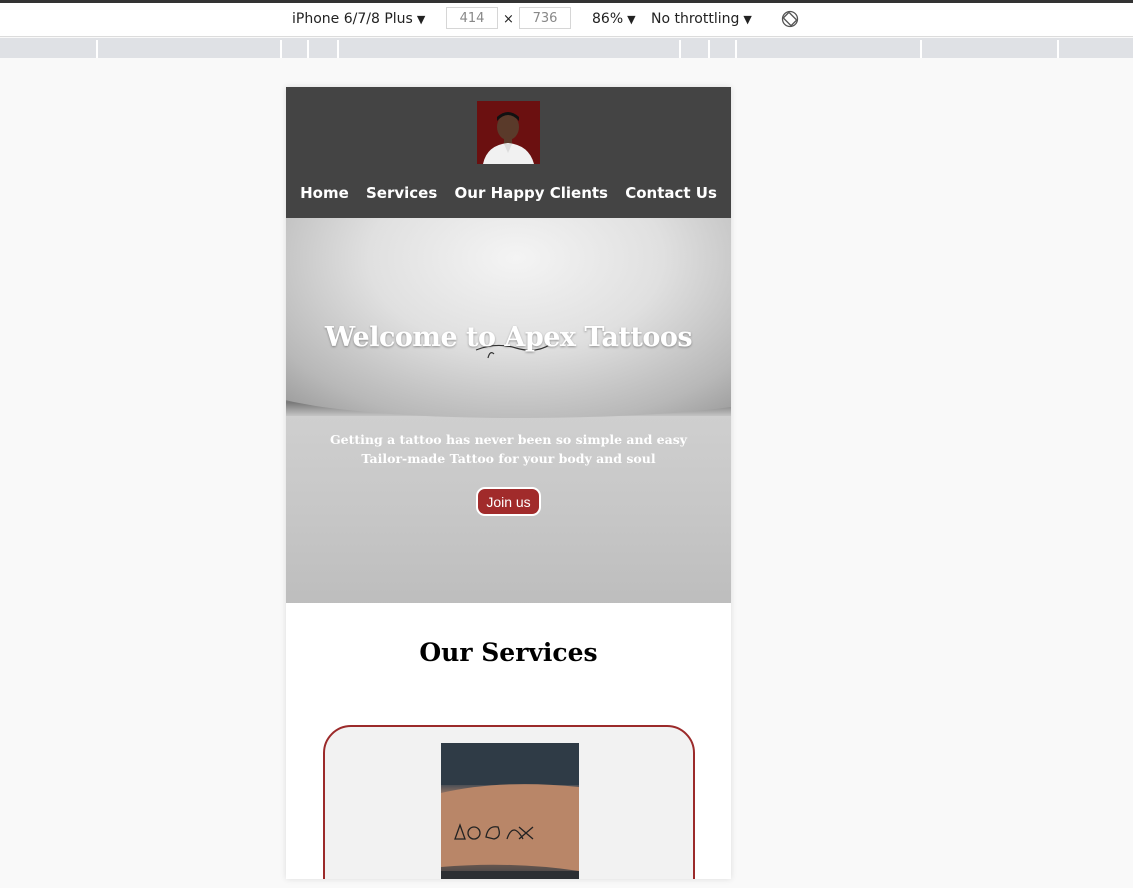  What do you see at coordinates (695, 19) in the screenshot?
I see `throttling-label: No throttling` at bounding box center [695, 19].